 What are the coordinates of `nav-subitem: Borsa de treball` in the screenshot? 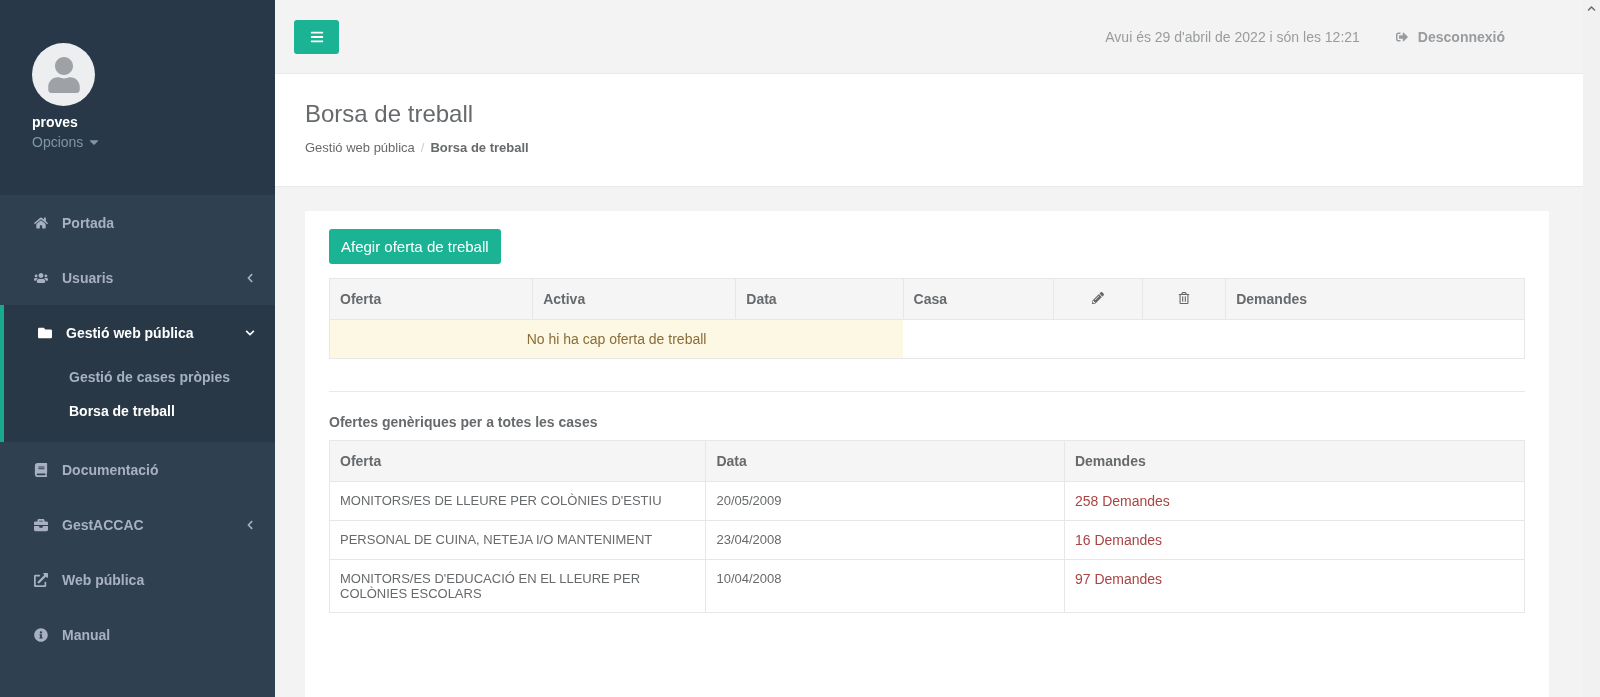 It's located at (139, 411).